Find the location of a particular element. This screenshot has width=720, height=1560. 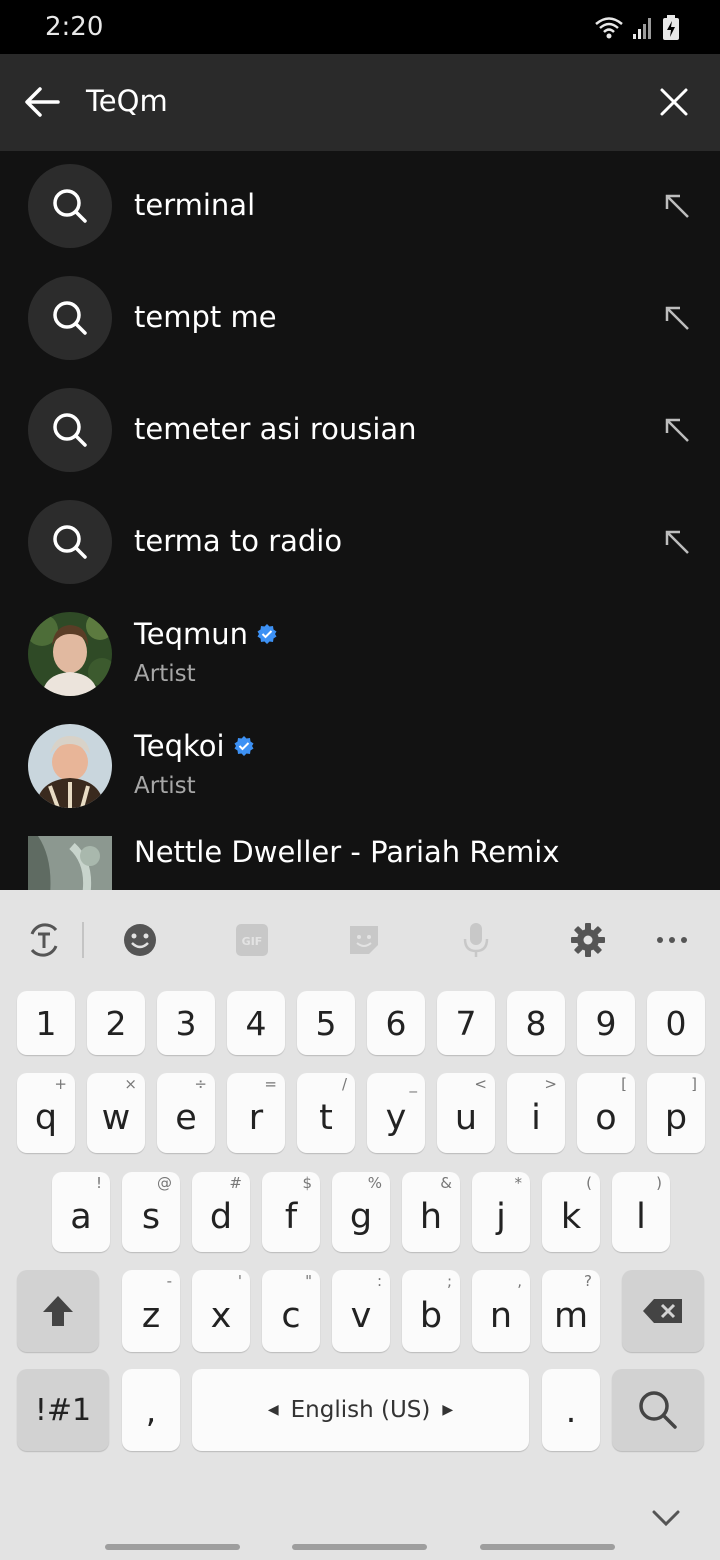

key-label: 0 is located at coordinates (676, 1023).